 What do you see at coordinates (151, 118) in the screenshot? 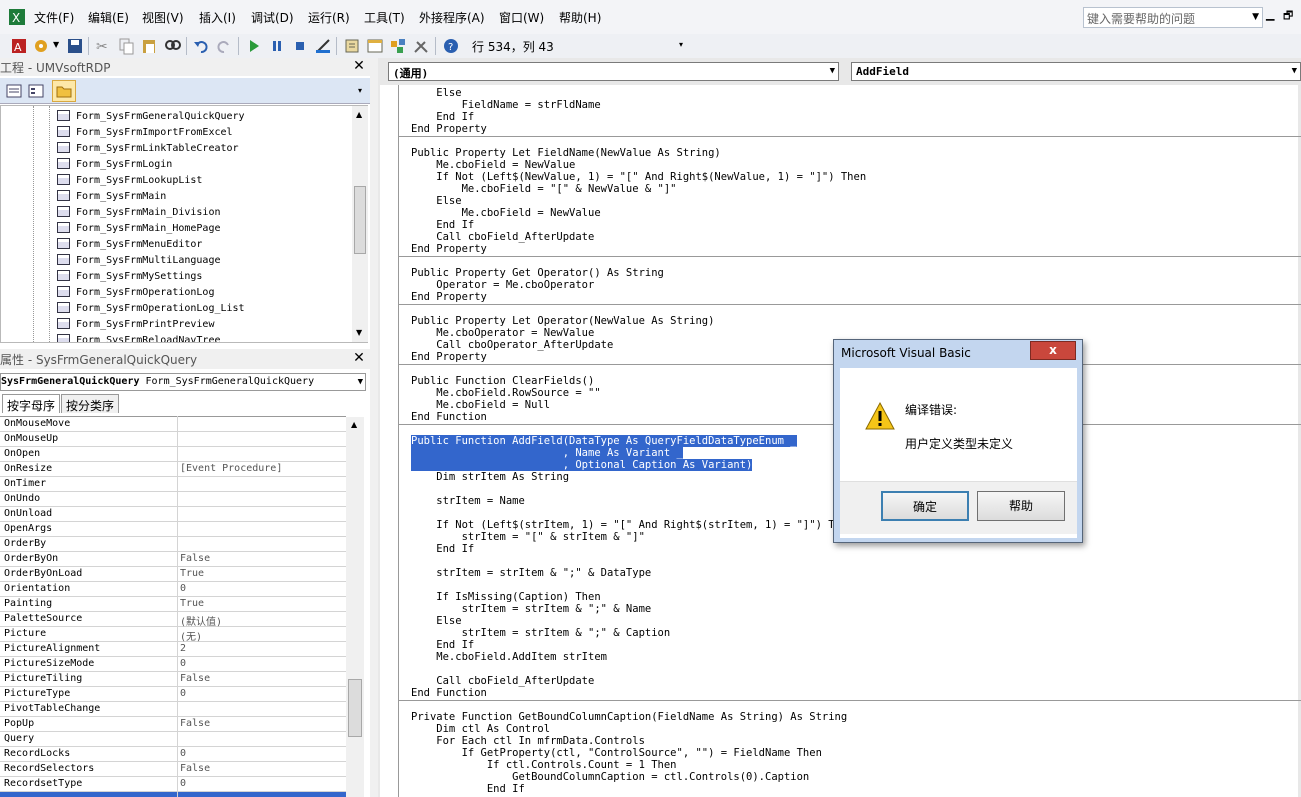
I see `tree-item: Form_SysFrmGeneralQuickQuery` at bounding box center [151, 118].